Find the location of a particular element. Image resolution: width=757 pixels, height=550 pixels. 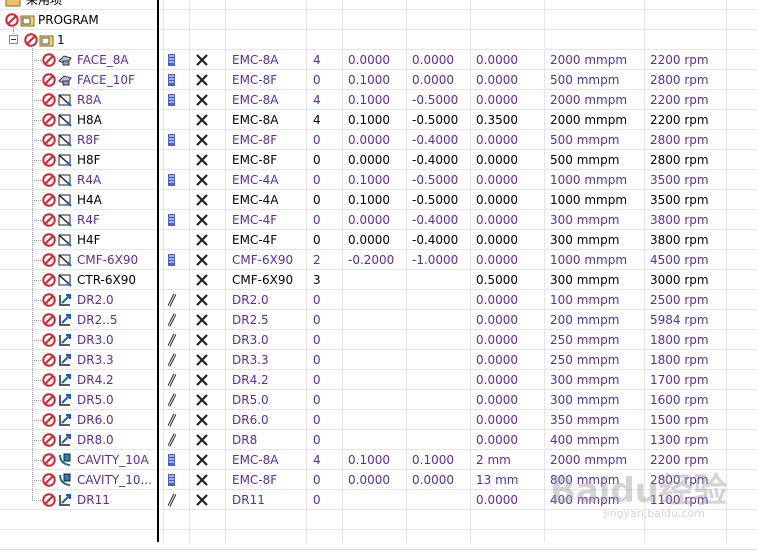

cell-rpm: 2800 rpm is located at coordinates (679, 160).